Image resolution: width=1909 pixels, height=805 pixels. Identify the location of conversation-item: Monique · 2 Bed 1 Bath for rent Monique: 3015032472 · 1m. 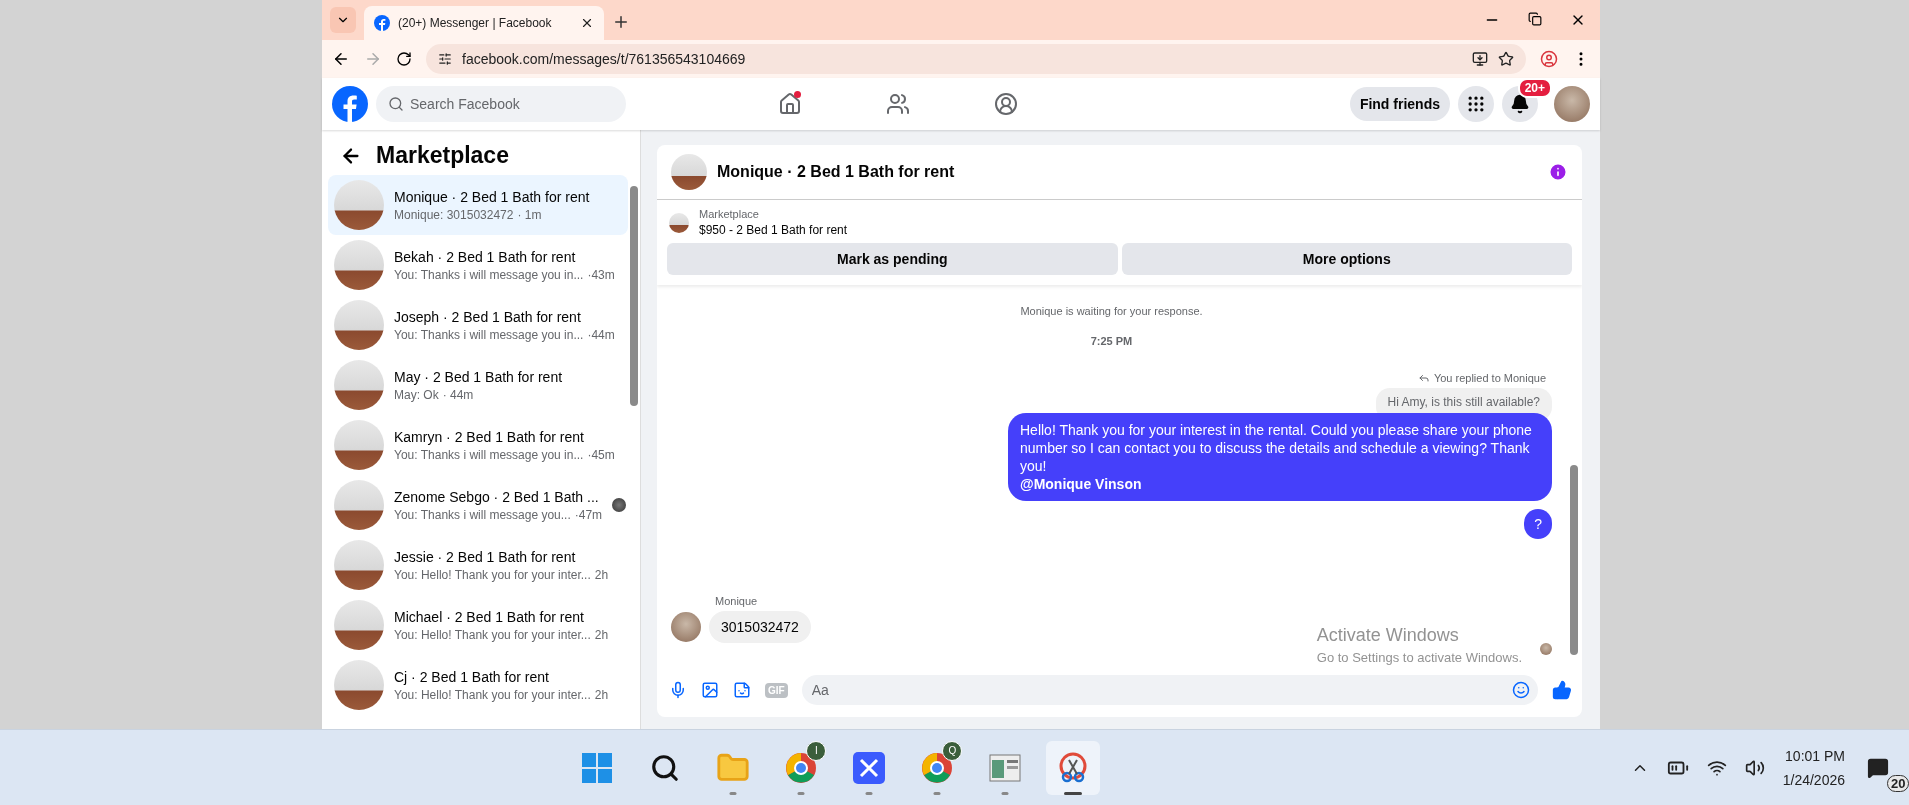
(478, 205).